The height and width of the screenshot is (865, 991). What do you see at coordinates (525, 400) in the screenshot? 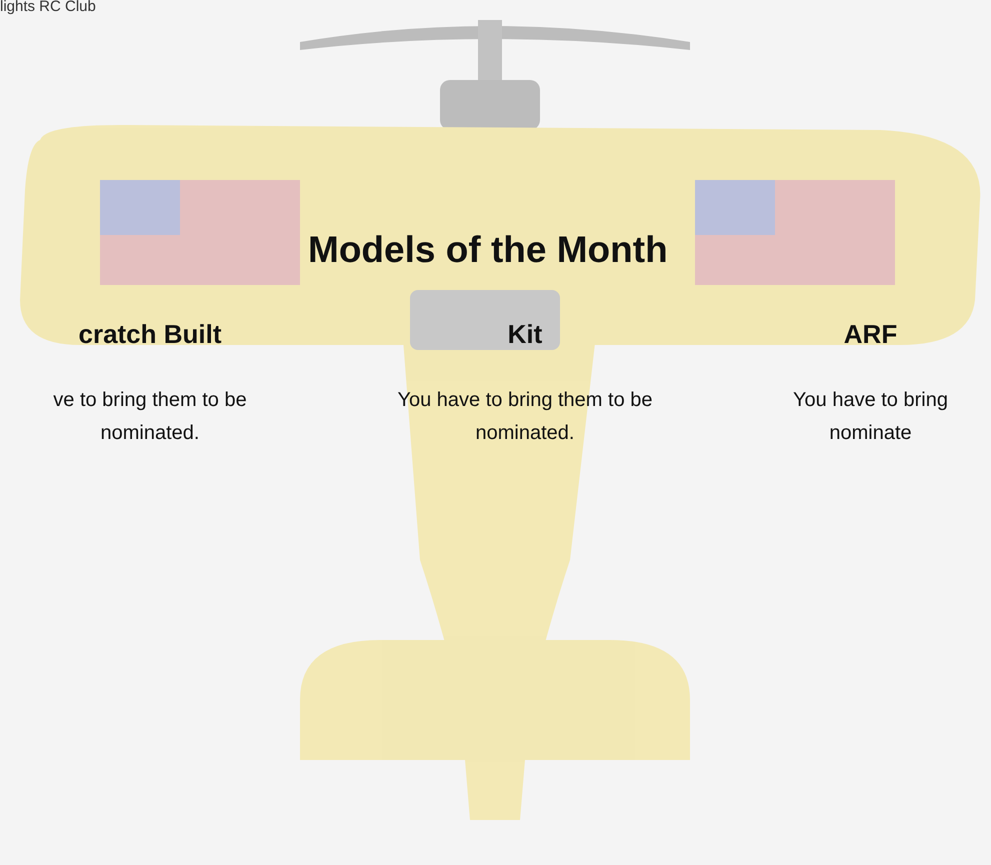
I see `category-description: You have to bring them to be` at bounding box center [525, 400].